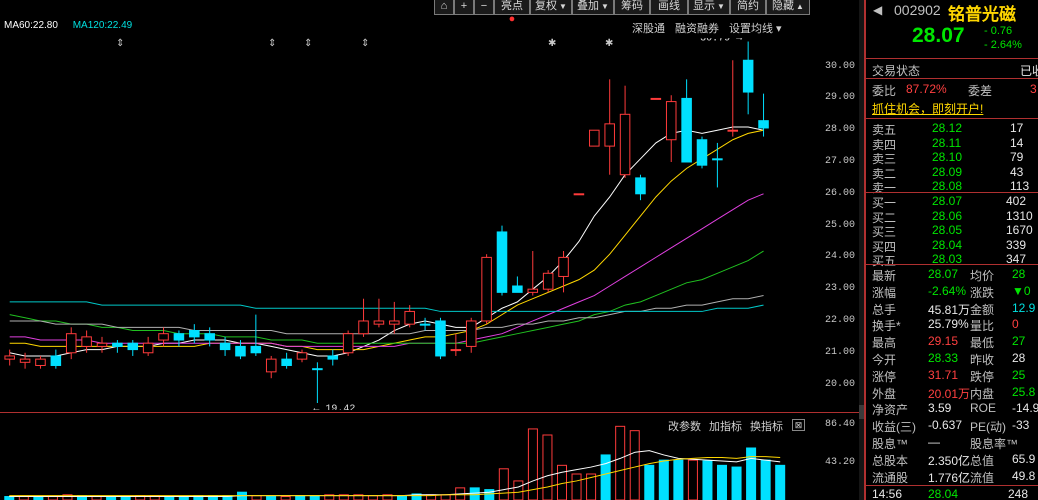 The image size is (1038, 500). What do you see at coordinates (954, 231) in the screenshot?
I see `bid-row: 买三 28.05 1670` at bounding box center [954, 231].